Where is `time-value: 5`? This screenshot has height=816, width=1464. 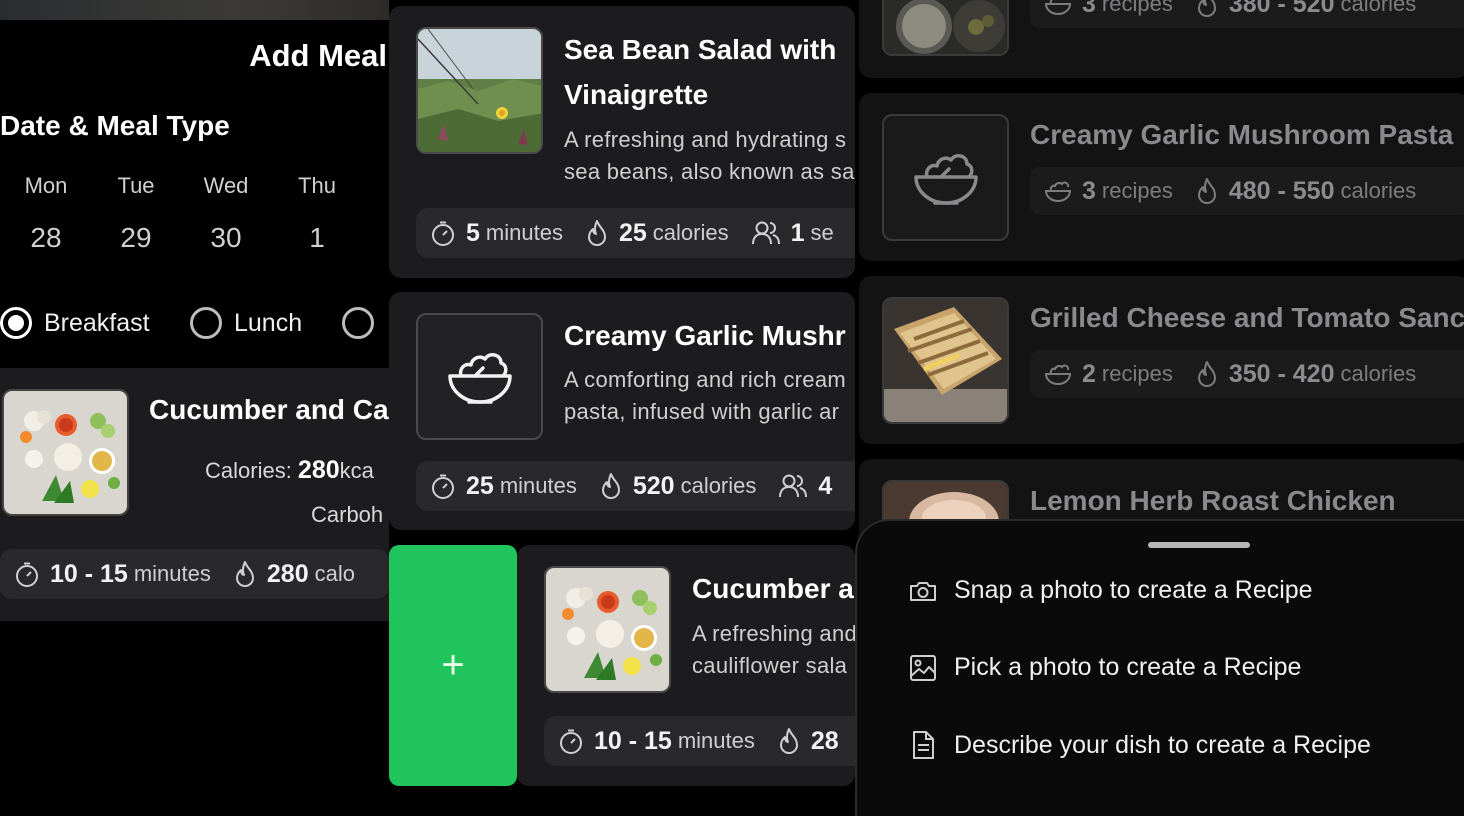 time-value: 5 is located at coordinates (473, 232).